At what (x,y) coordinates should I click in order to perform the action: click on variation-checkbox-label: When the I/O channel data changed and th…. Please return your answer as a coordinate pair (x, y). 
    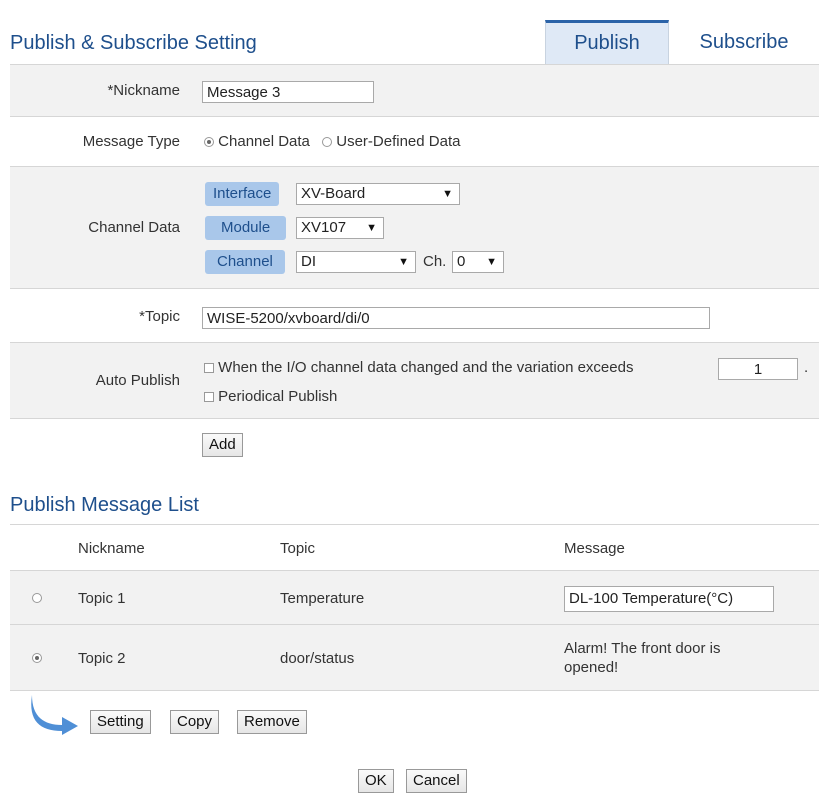
    Looking at the image, I should click on (426, 367).